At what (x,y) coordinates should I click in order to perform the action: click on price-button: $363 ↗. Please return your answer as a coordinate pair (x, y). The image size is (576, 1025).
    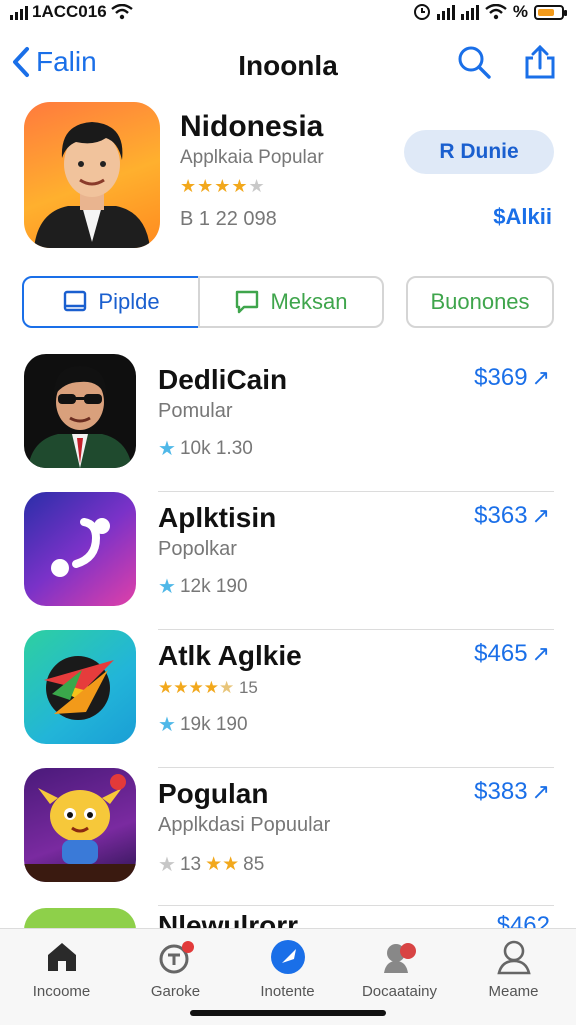
    Looking at the image, I should click on (512, 516).